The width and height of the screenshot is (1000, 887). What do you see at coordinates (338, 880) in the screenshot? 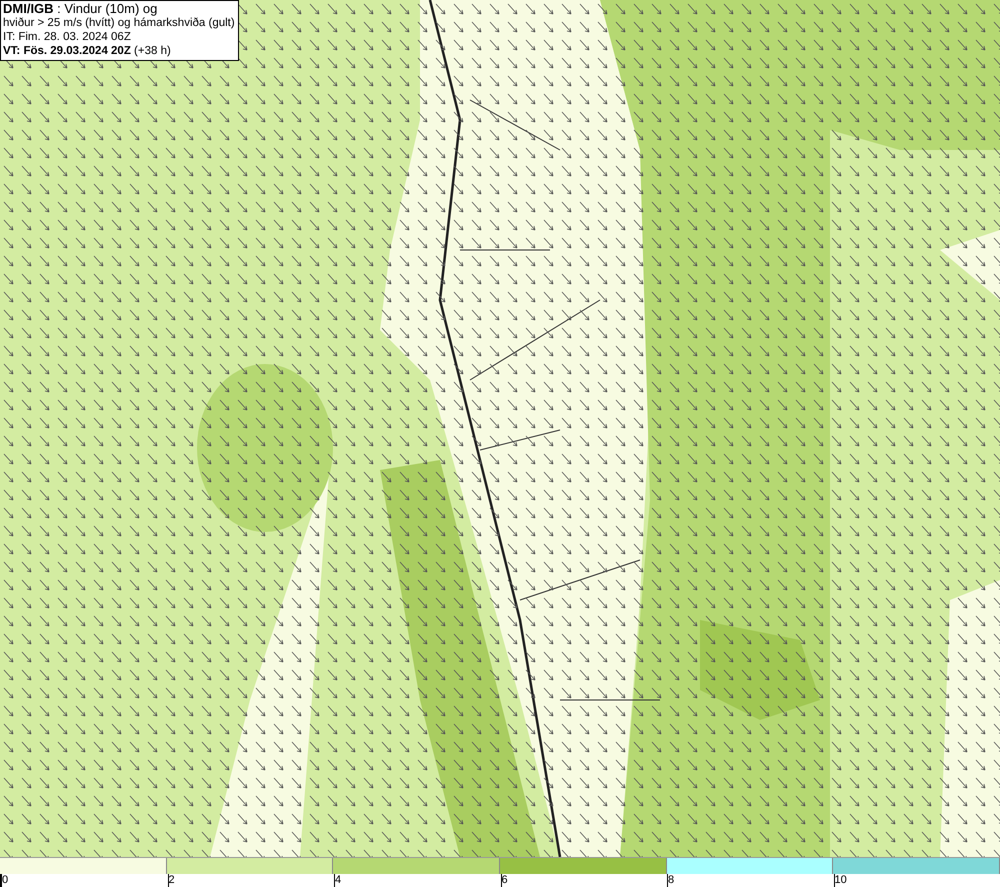
I see `legend-label: 4` at bounding box center [338, 880].